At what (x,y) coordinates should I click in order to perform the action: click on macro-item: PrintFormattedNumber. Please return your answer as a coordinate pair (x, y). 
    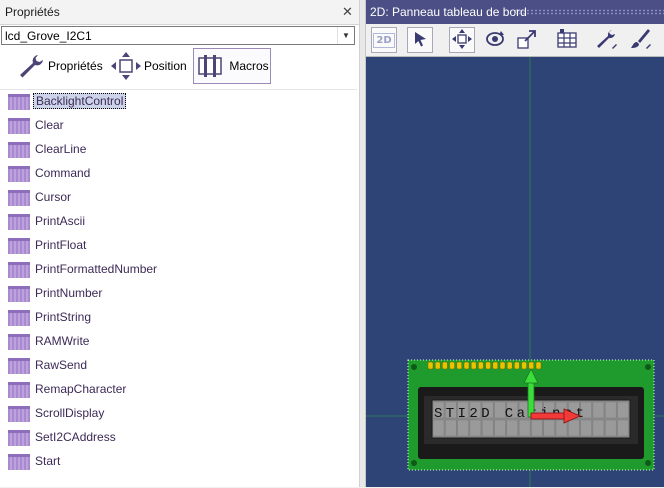
    Looking at the image, I should click on (178, 270).